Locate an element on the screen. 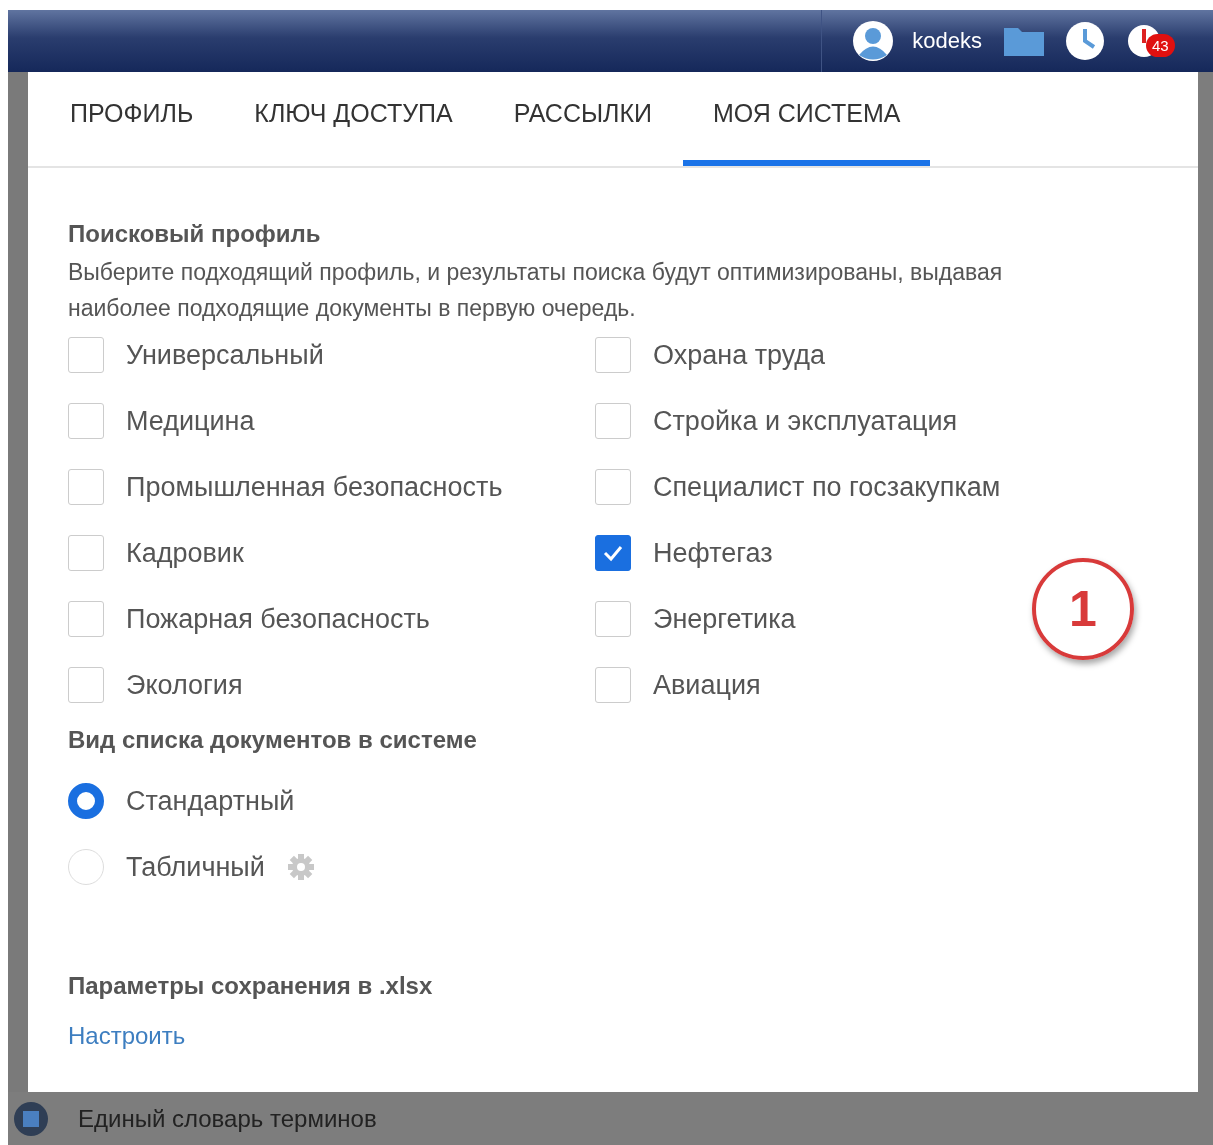  radio-label: Табличный is located at coordinates (195, 867).